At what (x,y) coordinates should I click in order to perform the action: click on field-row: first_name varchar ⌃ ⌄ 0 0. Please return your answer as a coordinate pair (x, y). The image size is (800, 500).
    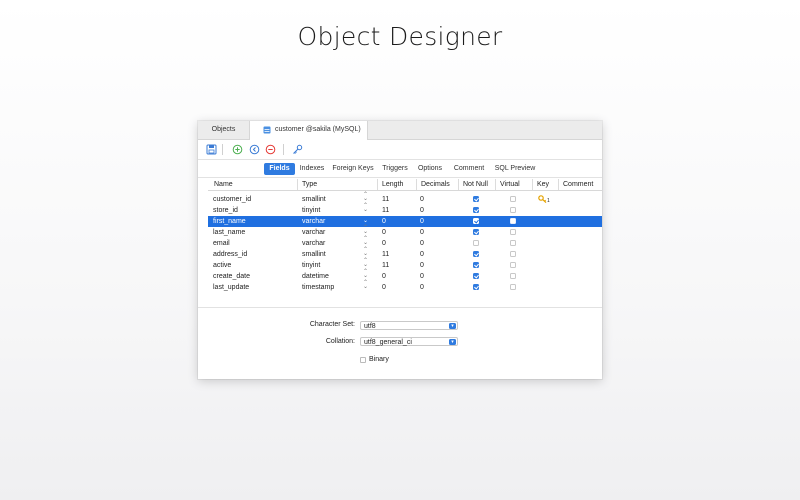
    Looking at the image, I should click on (405, 220).